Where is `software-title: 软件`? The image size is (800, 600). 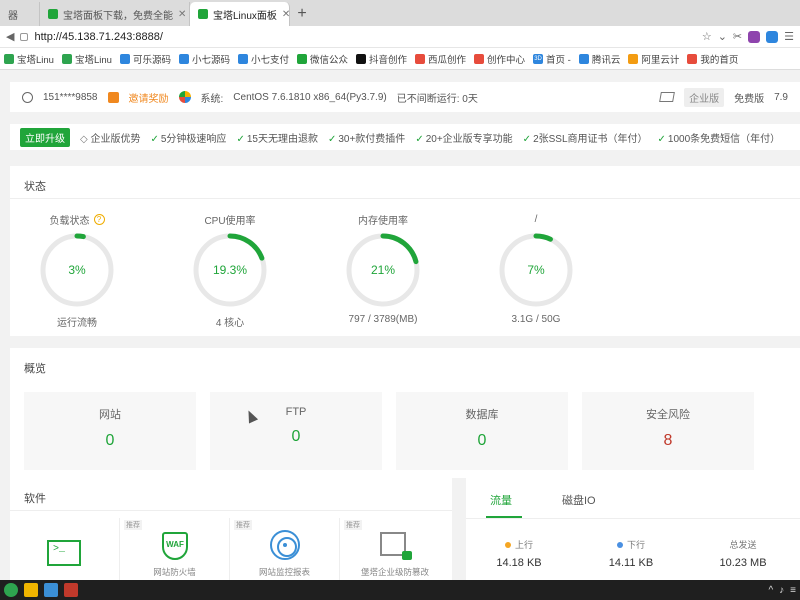
software-title: 软件 is located at coordinates (35, 499).